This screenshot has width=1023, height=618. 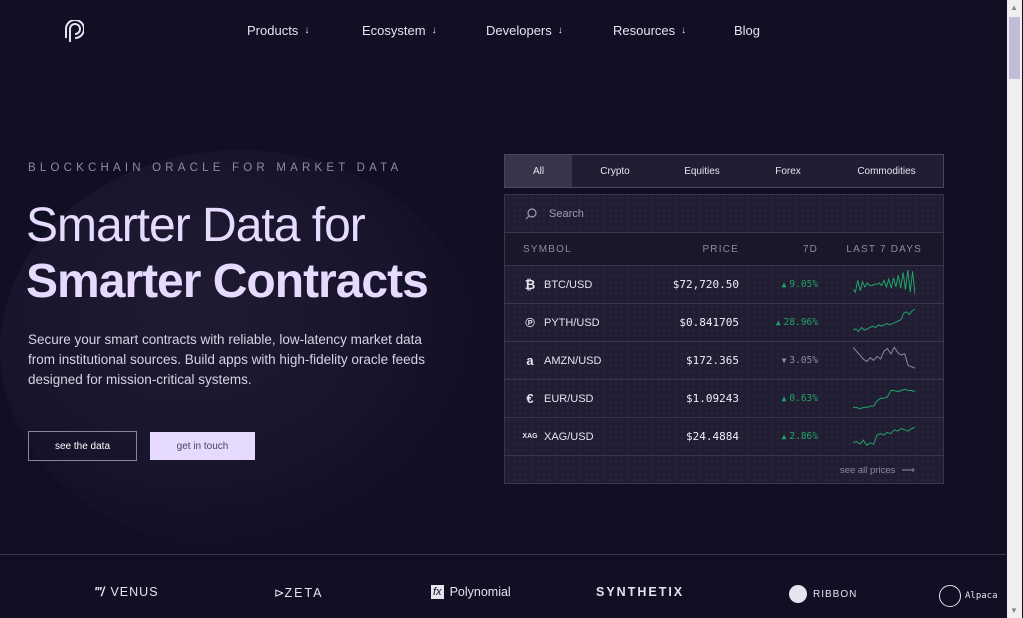 I want to click on partner-alpaca: Alpaca, so click(x=968, y=596).